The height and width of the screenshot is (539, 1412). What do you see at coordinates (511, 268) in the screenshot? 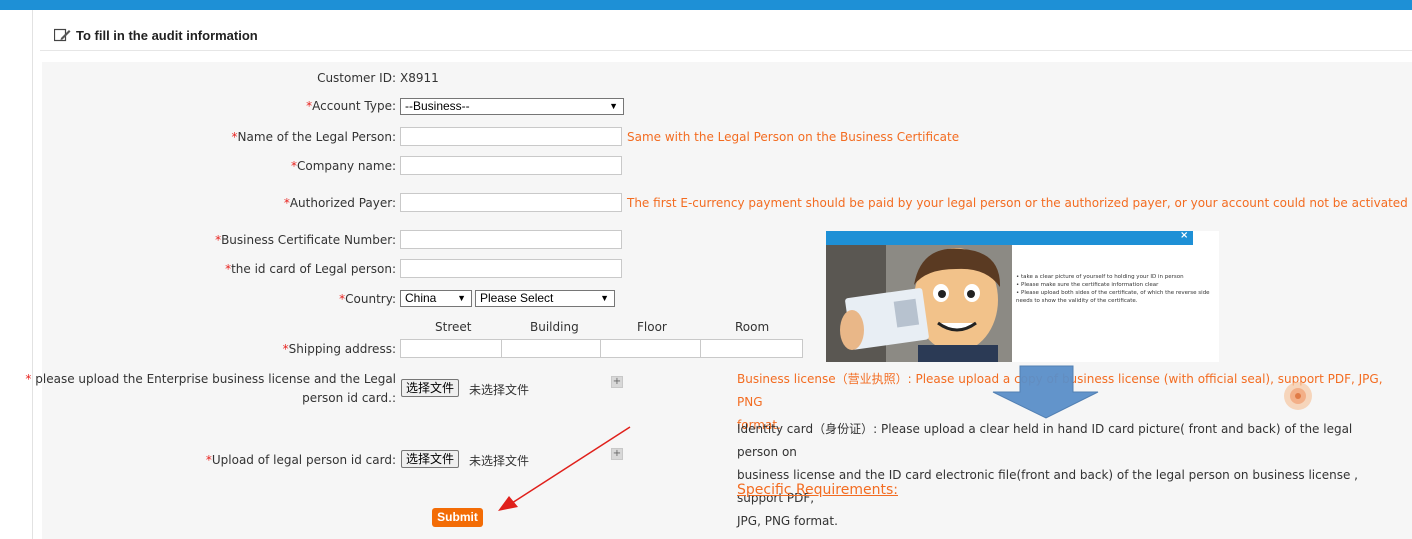
I see `id-card-input` at bounding box center [511, 268].